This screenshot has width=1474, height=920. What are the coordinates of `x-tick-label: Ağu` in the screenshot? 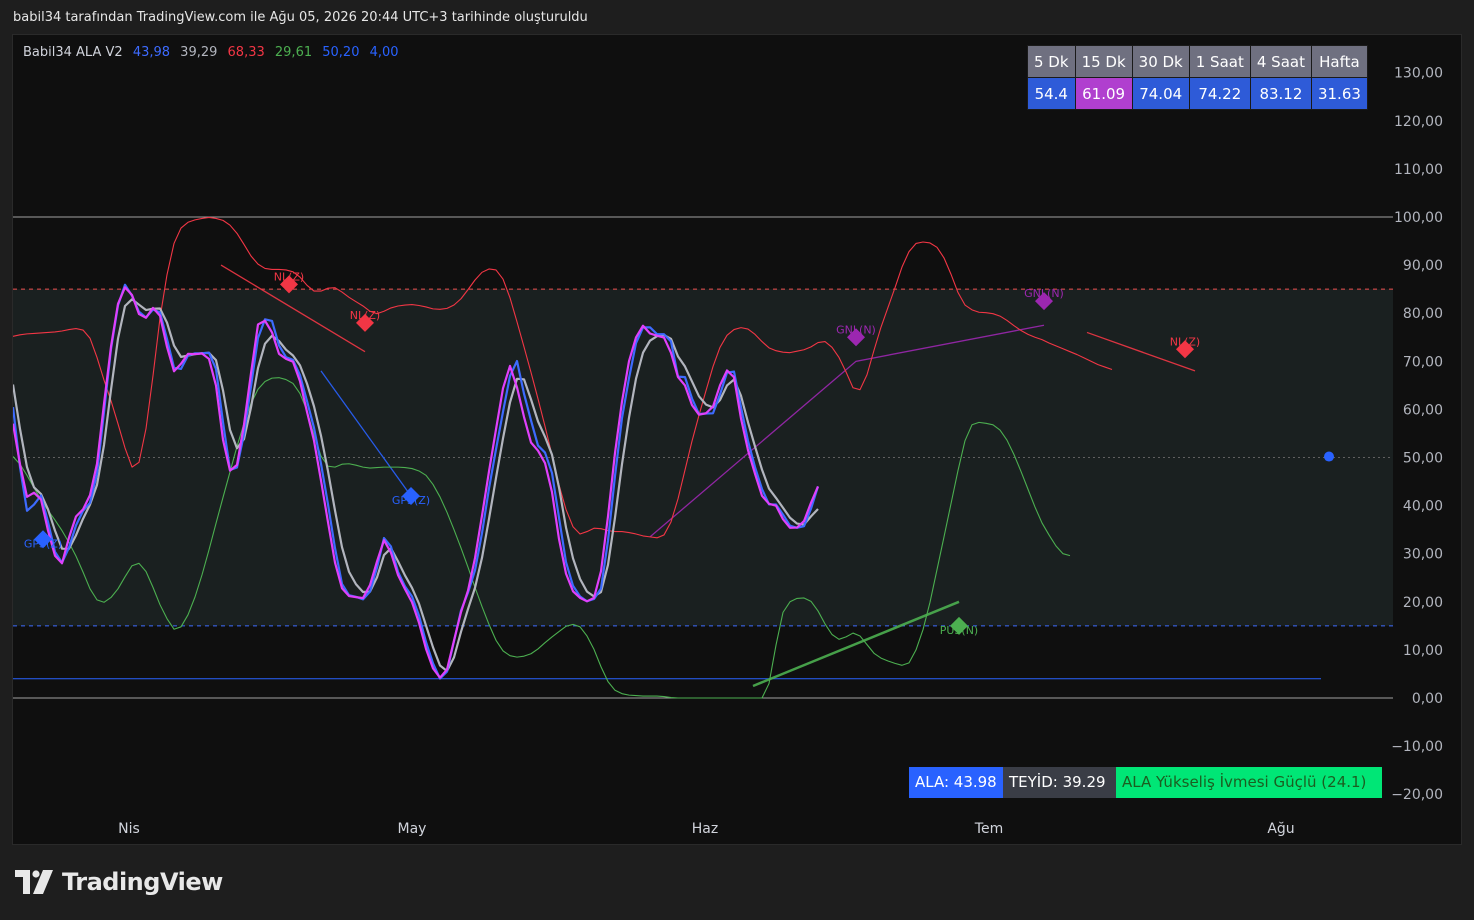 It's located at (1280, 829).